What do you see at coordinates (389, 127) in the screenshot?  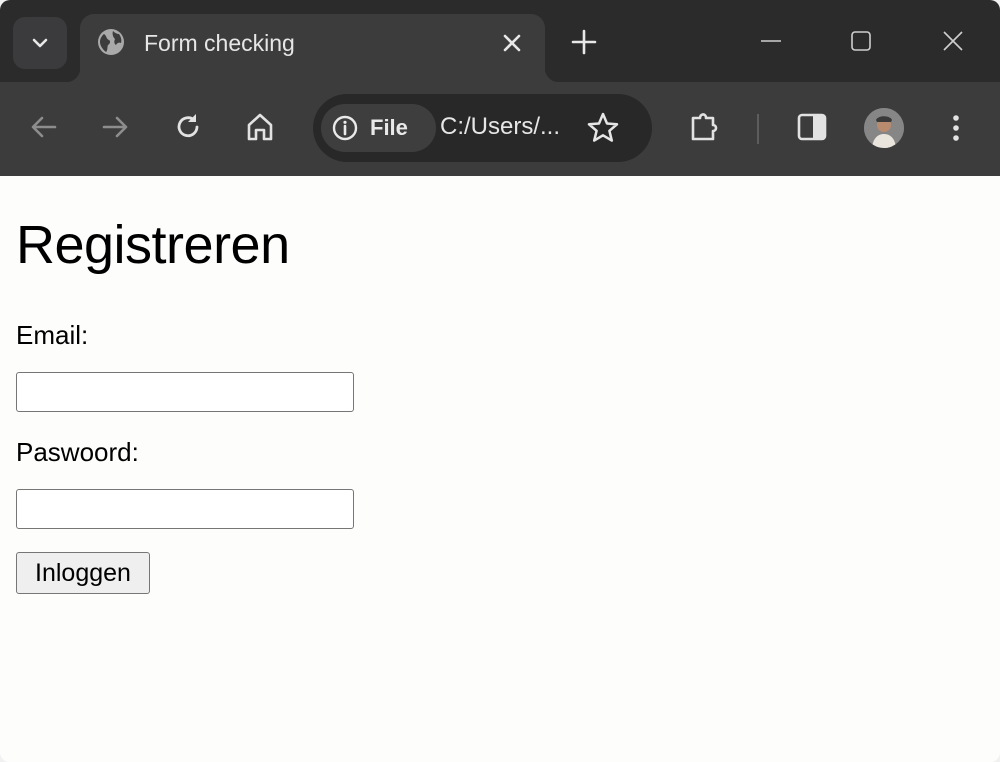 I see `site-chip-label: File` at bounding box center [389, 127].